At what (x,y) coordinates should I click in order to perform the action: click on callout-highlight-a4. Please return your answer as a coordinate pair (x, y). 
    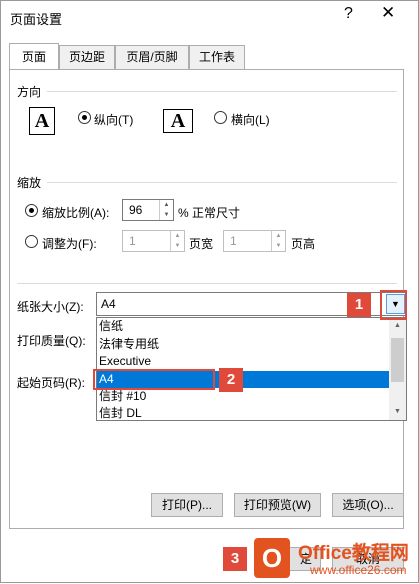
    Looking at the image, I should click on (154, 379).